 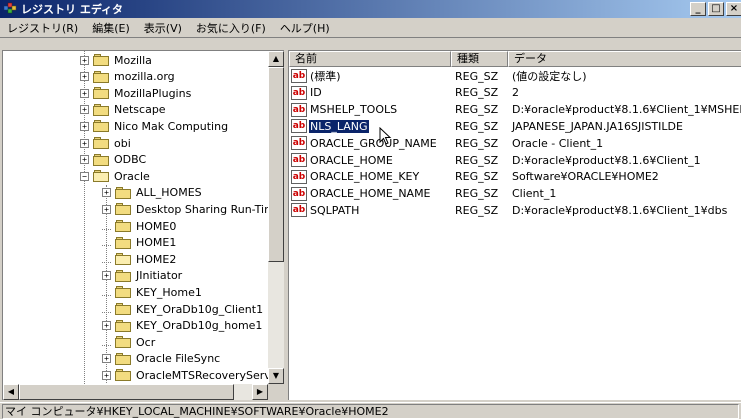 I want to click on tree-item: + Mozilla, so click(x=116, y=60).